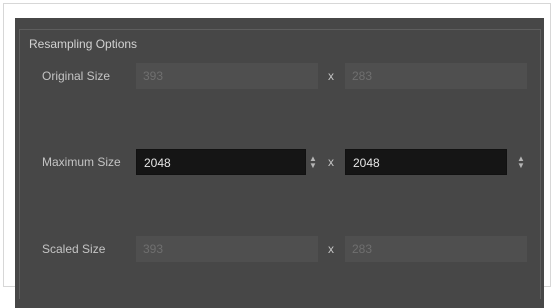 This screenshot has height=308, width=554. I want to click on maximum-size-x-separator: x, so click(331, 162).